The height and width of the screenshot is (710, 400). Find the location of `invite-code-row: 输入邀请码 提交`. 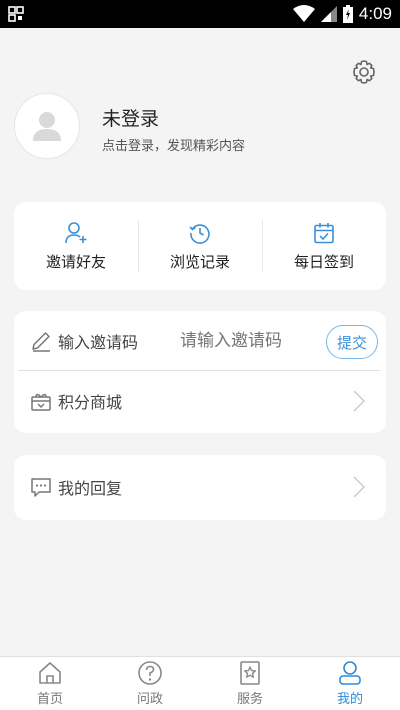

invite-code-row: 输入邀请码 提交 is located at coordinates (199, 341).